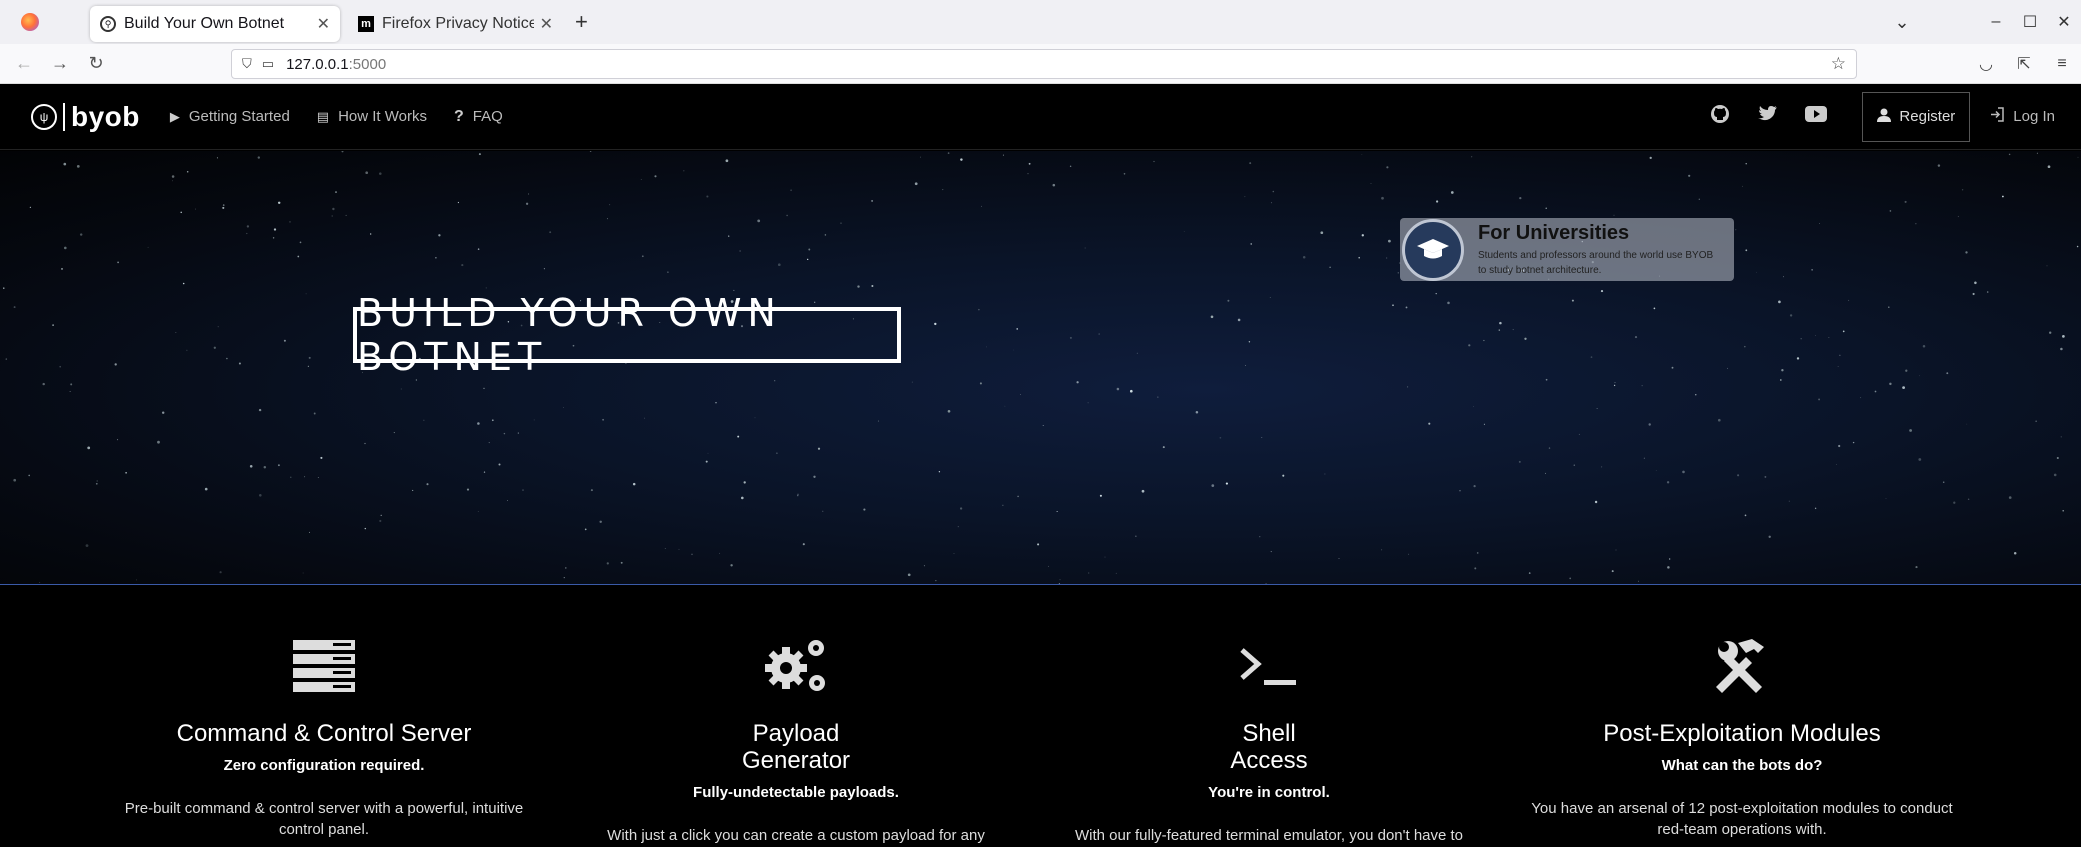 The width and height of the screenshot is (2081, 847). Describe the element at coordinates (230, 117) in the screenshot. I see `menu-item-getting-started: ▶ Getting Started` at that location.